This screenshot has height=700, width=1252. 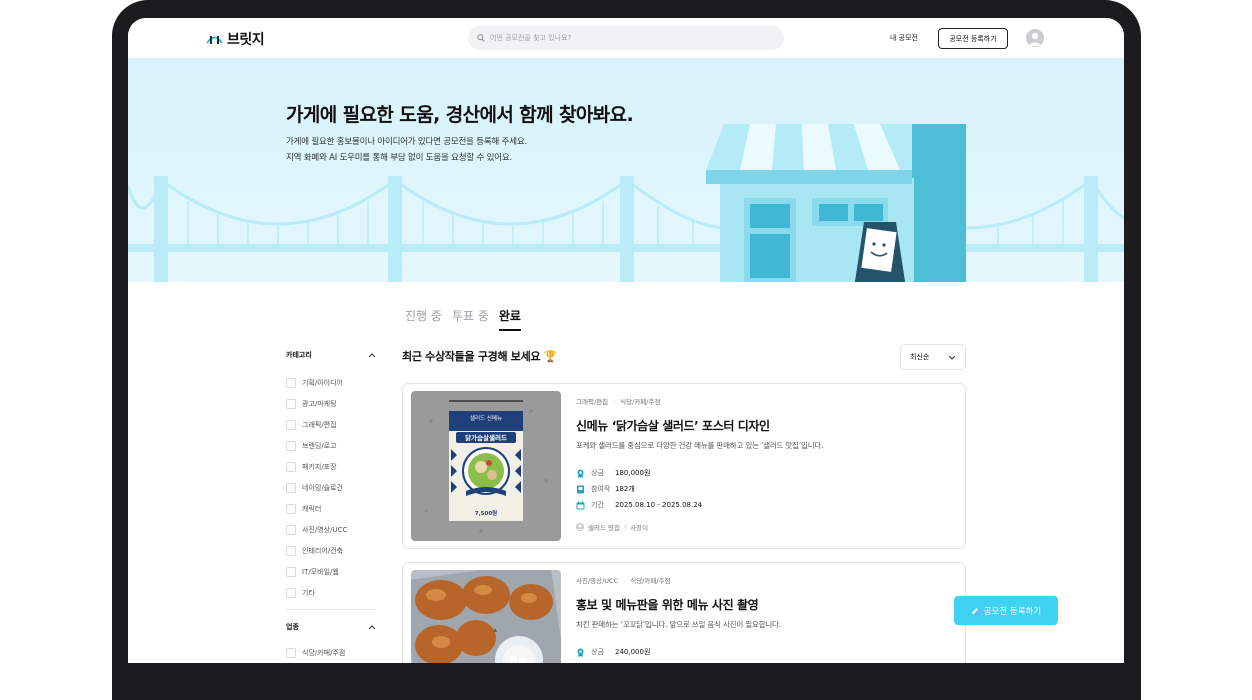 I want to click on prize-row: 상금 180,000원, so click(x=613, y=473).